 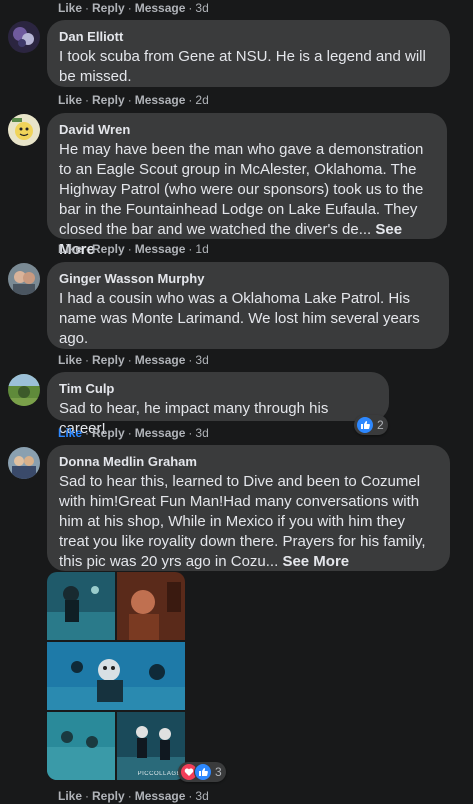 What do you see at coordinates (201, 100) in the screenshot?
I see `timestamp: 2d` at bounding box center [201, 100].